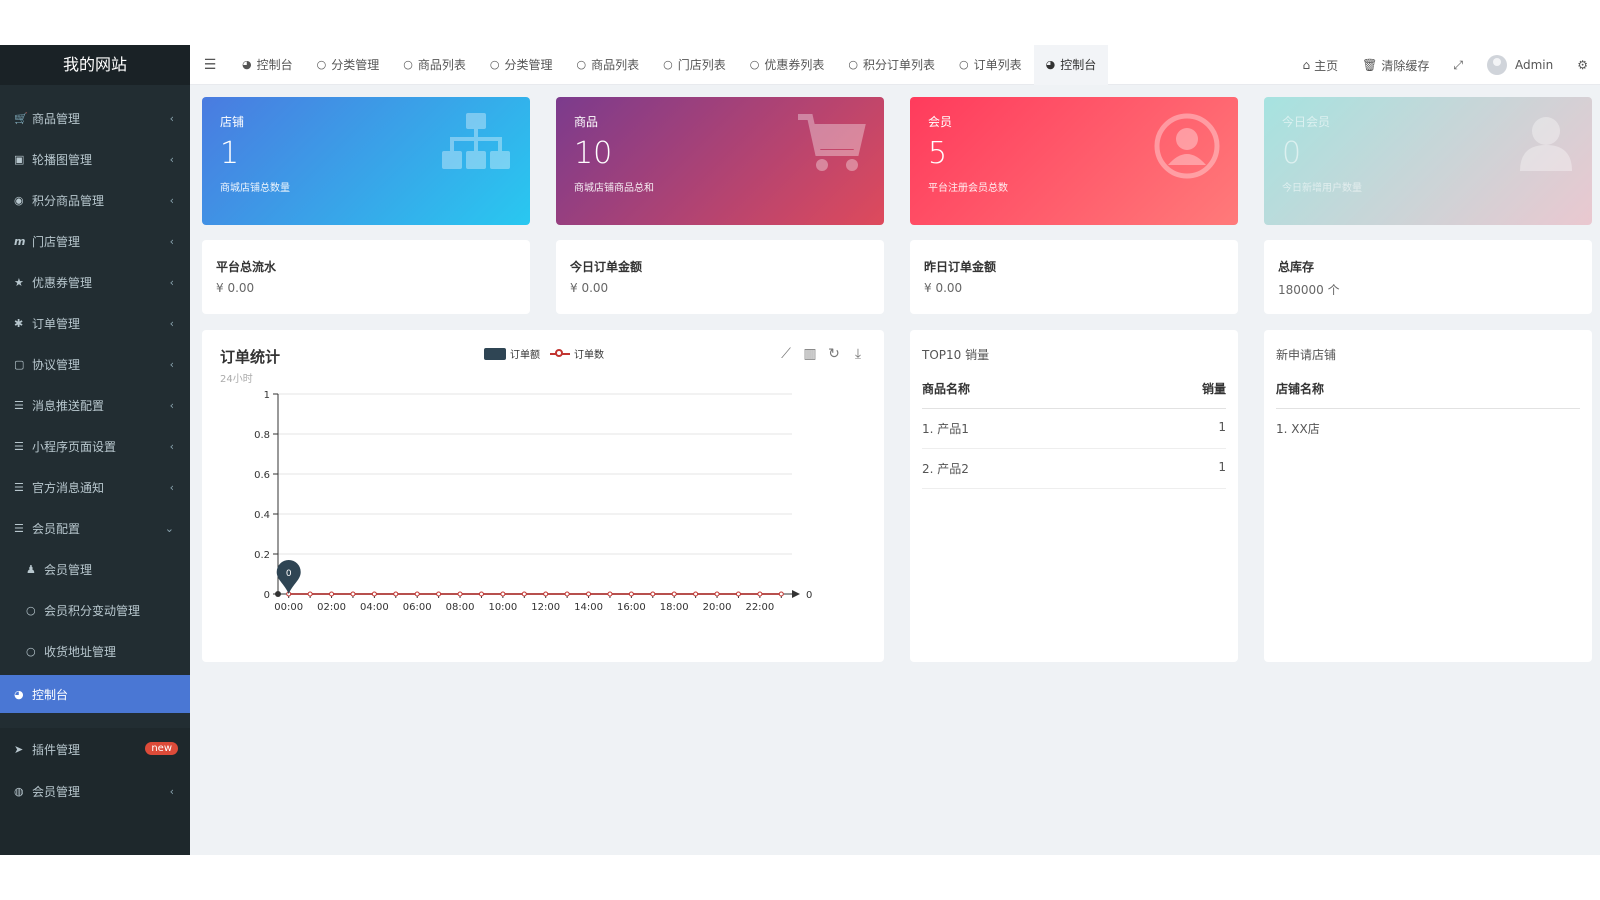 The width and height of the screenshot is (1600, 900). Describe the element at coordinates (95, 200) in the screenshot. I see `sidebar-item-points-goods: ◉ 积分商品管理 ‹` at that location.